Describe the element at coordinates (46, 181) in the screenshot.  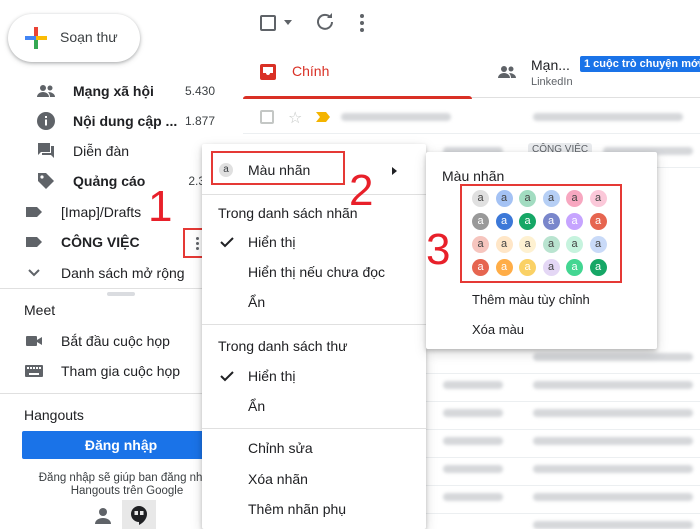
I see `tag-icon` at that location.